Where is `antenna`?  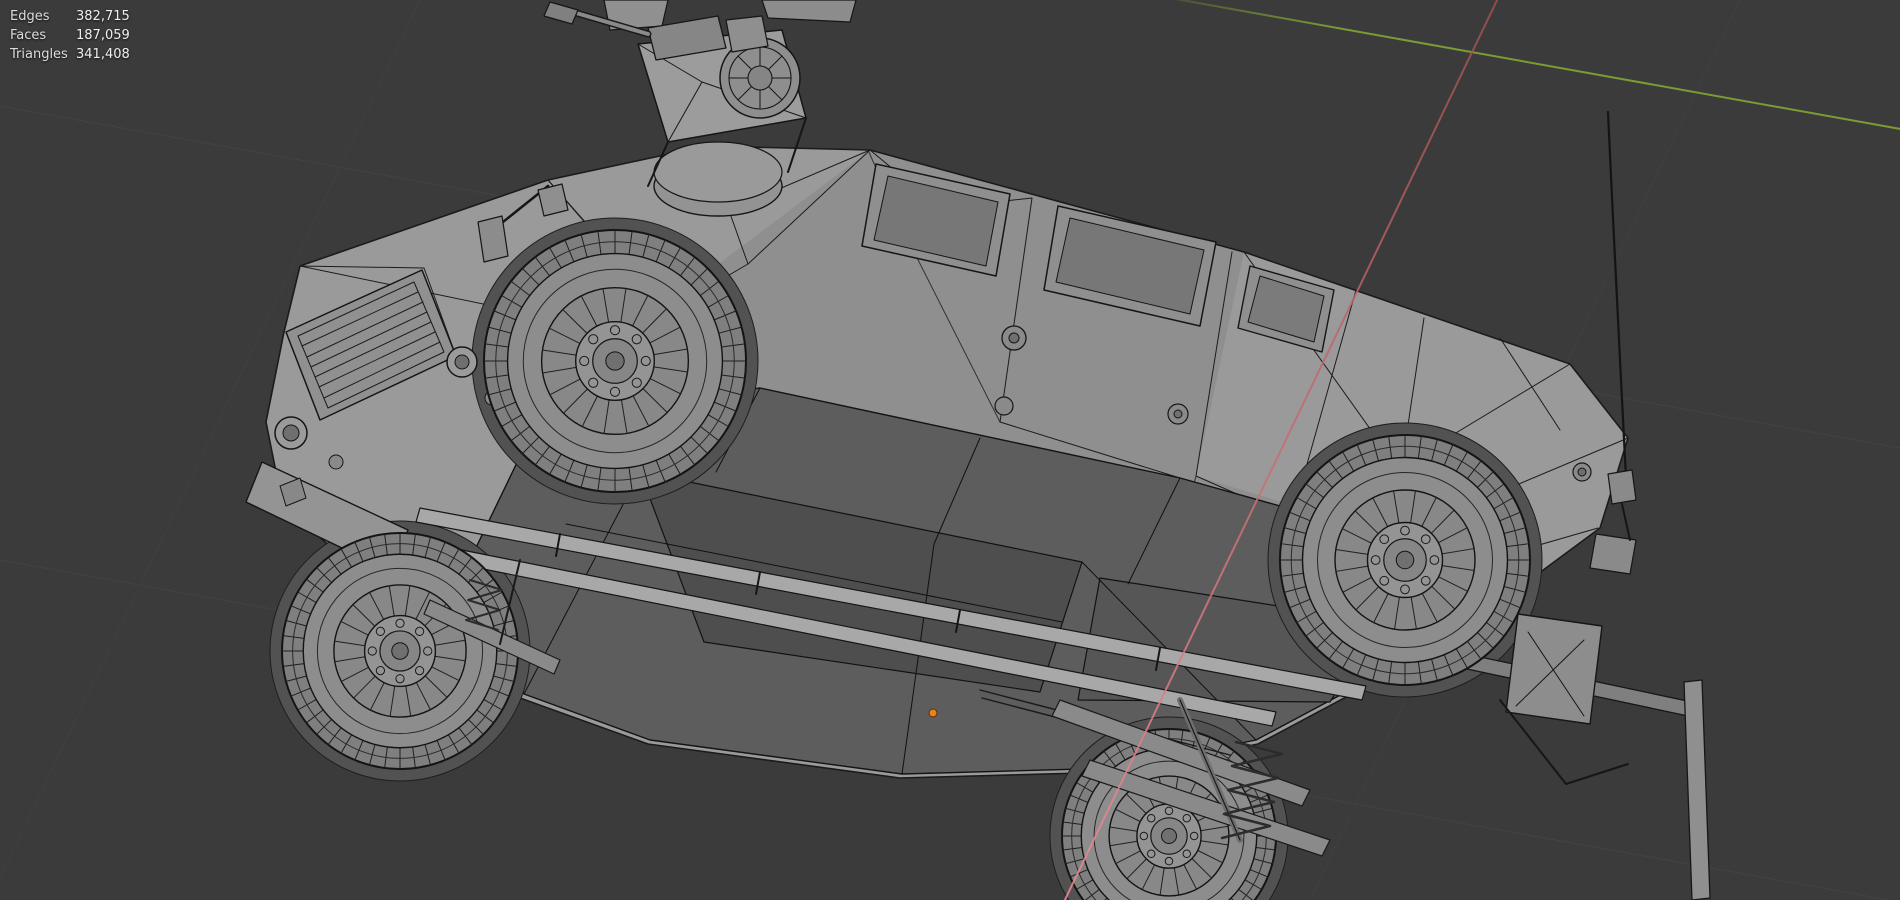 antenna is located at coordinates (1621, 325).